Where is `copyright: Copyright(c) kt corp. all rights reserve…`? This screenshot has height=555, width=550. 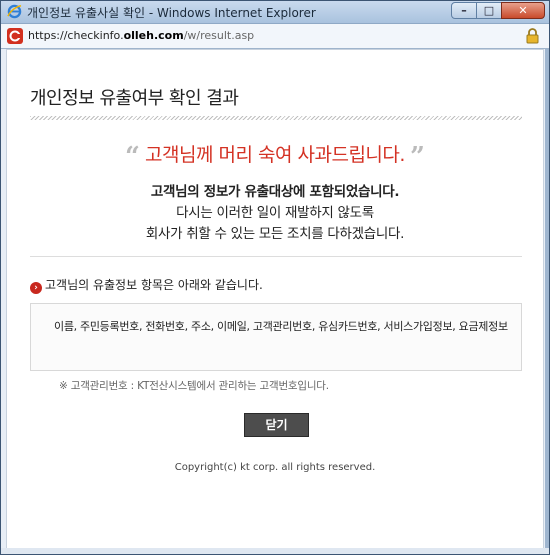
copyright: Copyright(c) kt corp. all rights reserve… is located at coordinates (275, 467).